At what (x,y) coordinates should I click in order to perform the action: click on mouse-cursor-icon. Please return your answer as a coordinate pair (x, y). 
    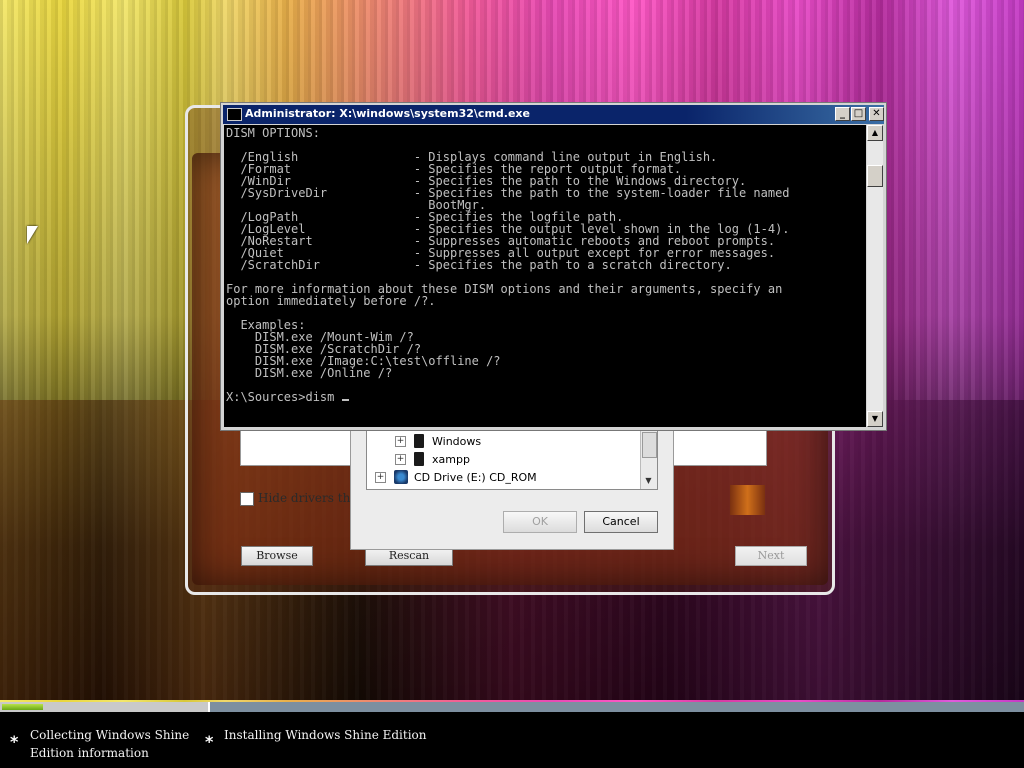
    Looking at the image, I should click on (32, 235).